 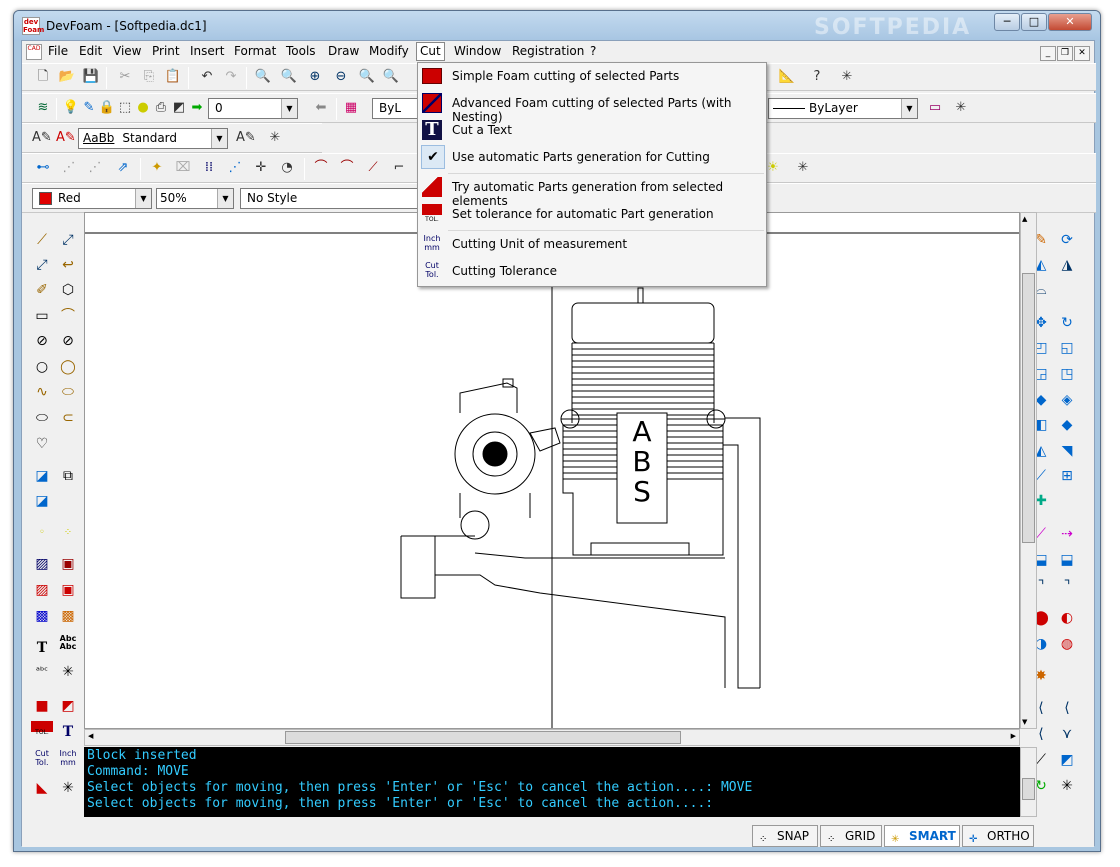 What do you see at coordinates (68, 616) in the screenshot?
I see `hatch-mixed-tool-icon: ▩` at bounding box center [68, 616].